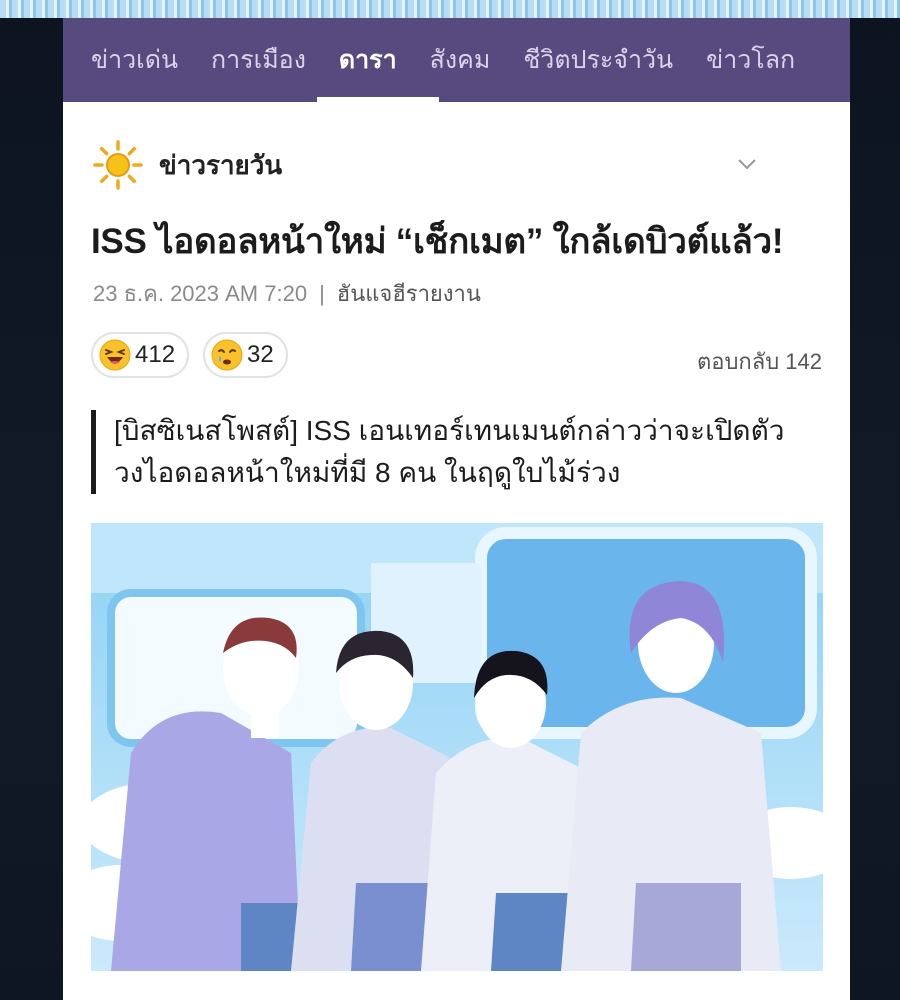 This screenshot has height=1000, width=900. I want to click on quote-line: วงไอดอลหน้าใหม่ที่มี 8 คน ในฤดูใบไม้ร่วง, so click(367, 472).